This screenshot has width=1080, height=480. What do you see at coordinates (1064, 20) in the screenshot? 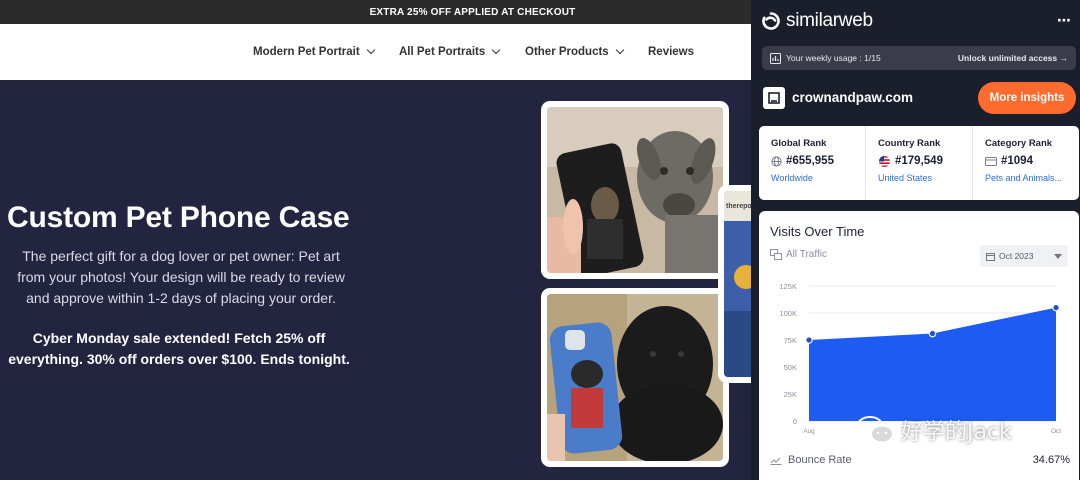
I see `more-options-icon: ⋯` at bounding box center [1064, 20].